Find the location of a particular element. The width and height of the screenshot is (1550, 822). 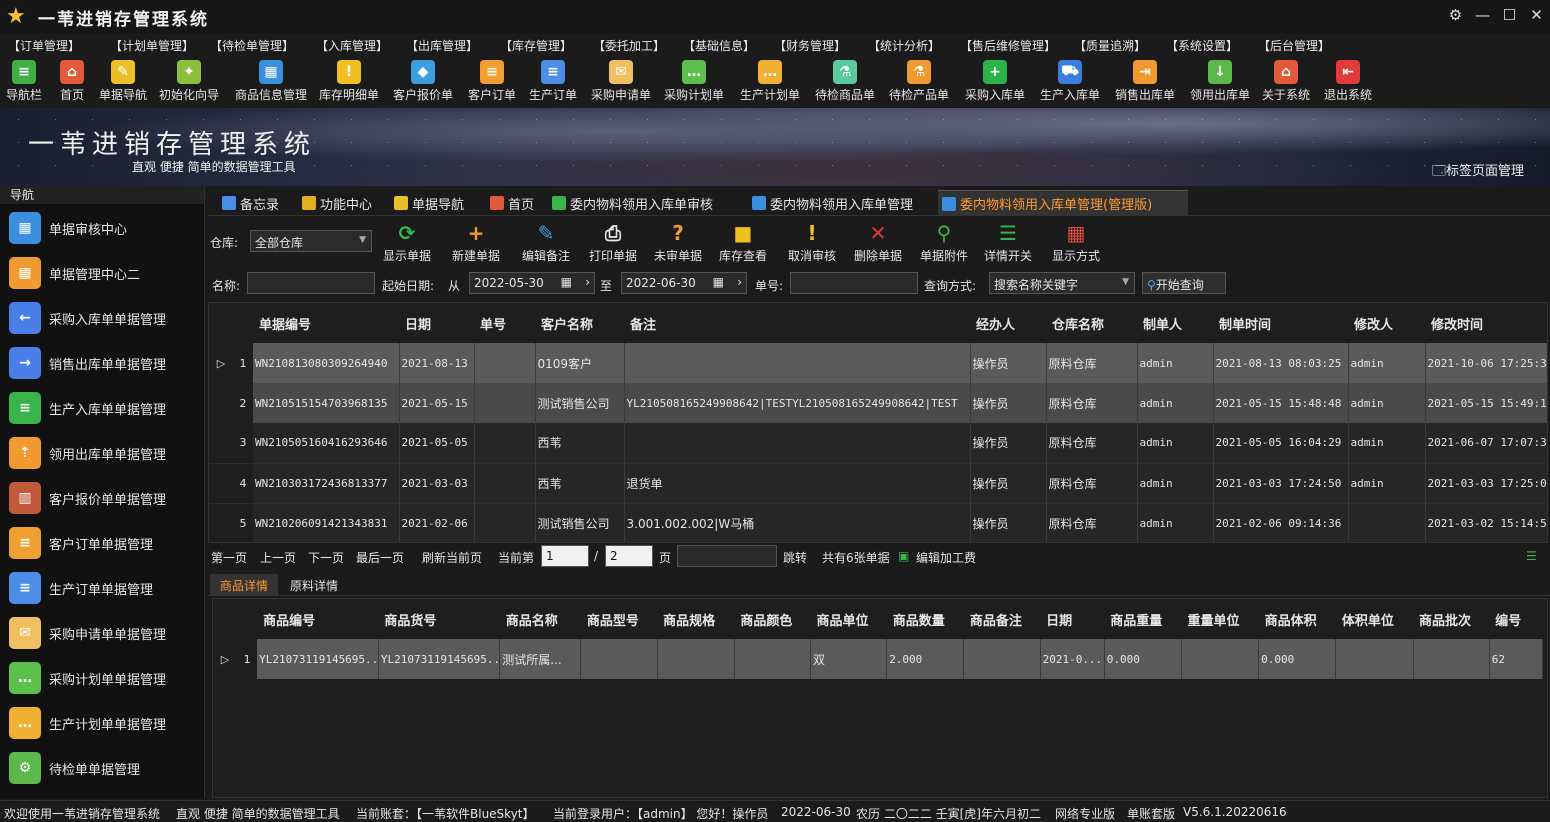

tab-material-details: 原料详情 is located at coordinates (314, 585).